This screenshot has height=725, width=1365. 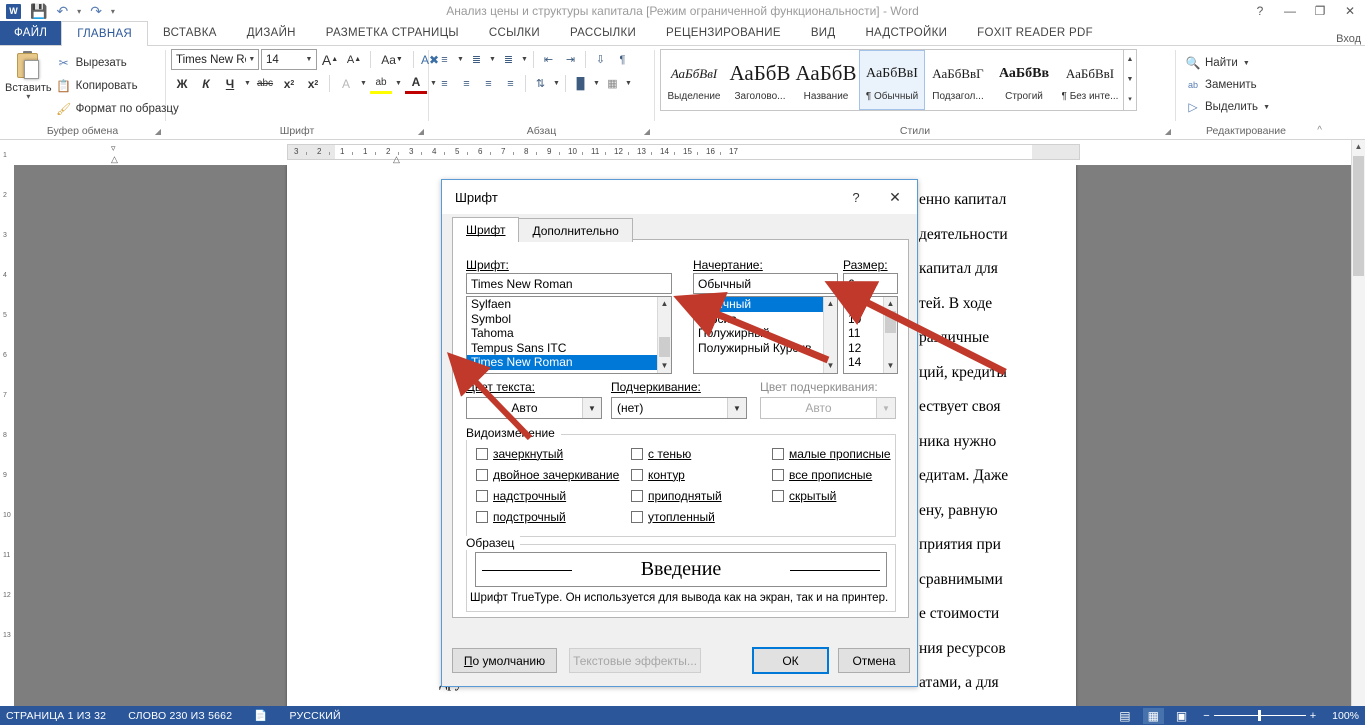 What do you see at coordinates (569, 348) in the screenshot?
I see `list-item: Tempus Sans ITC` at bounding box center [569, 348].